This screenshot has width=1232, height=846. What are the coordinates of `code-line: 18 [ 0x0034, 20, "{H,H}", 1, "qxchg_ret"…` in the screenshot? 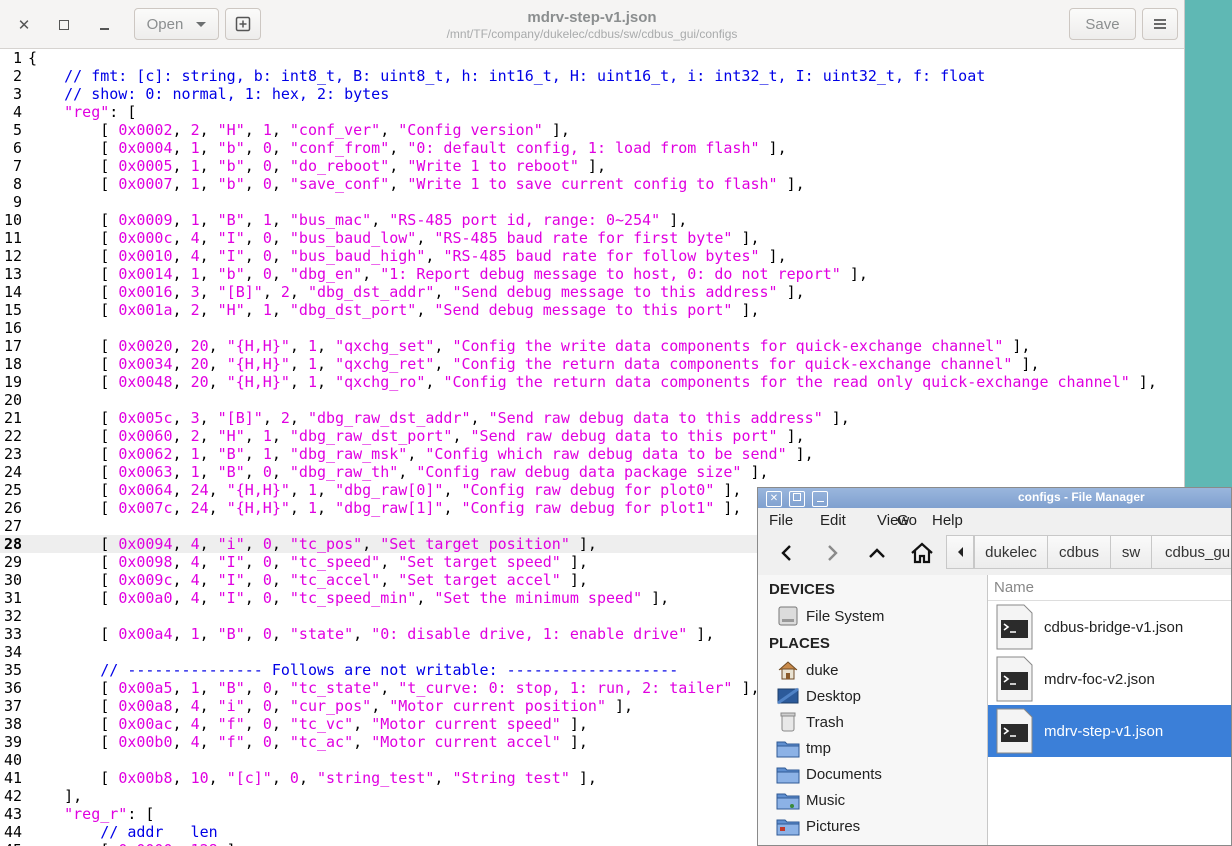 It's located at (592, 364).